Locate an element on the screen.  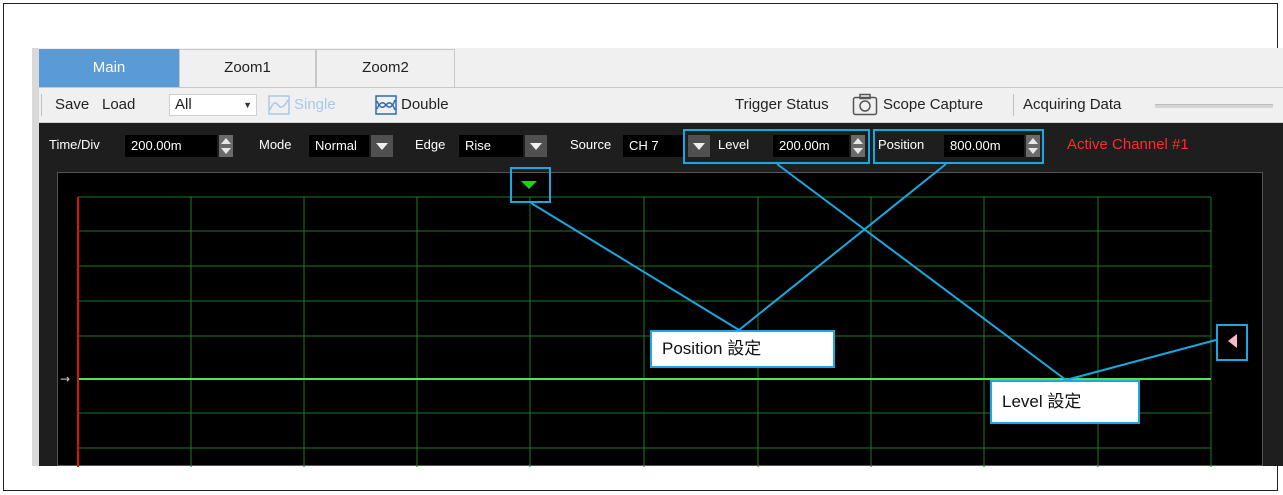
active-channel-indicator: Active Channel #1 is located at coordinates (1128, 144).